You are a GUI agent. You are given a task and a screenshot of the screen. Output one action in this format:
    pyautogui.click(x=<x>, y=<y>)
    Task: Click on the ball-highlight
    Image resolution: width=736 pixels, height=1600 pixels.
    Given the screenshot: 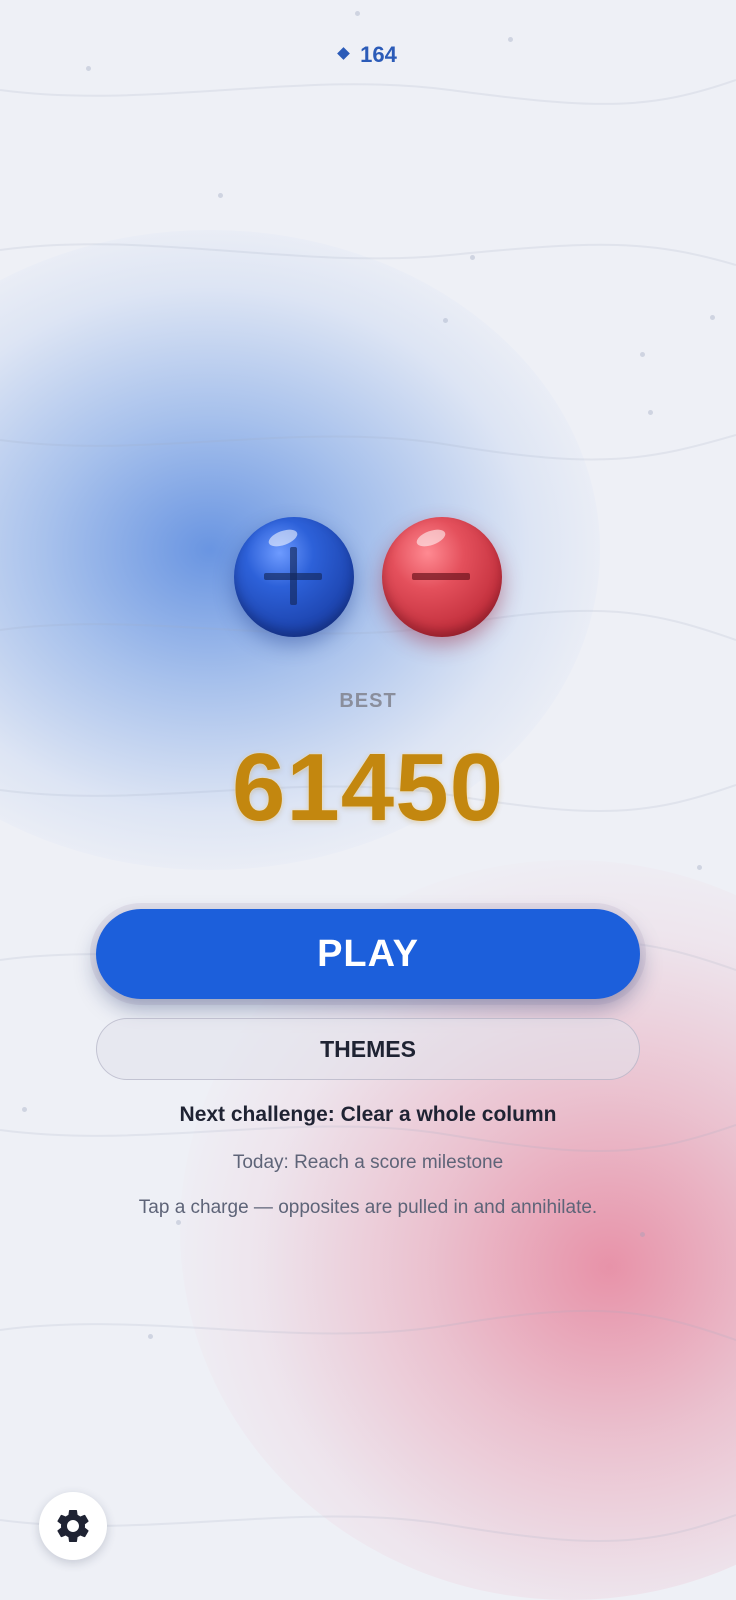 What is the action you would take?
    pyautogui.click(x=431, y=538)
    